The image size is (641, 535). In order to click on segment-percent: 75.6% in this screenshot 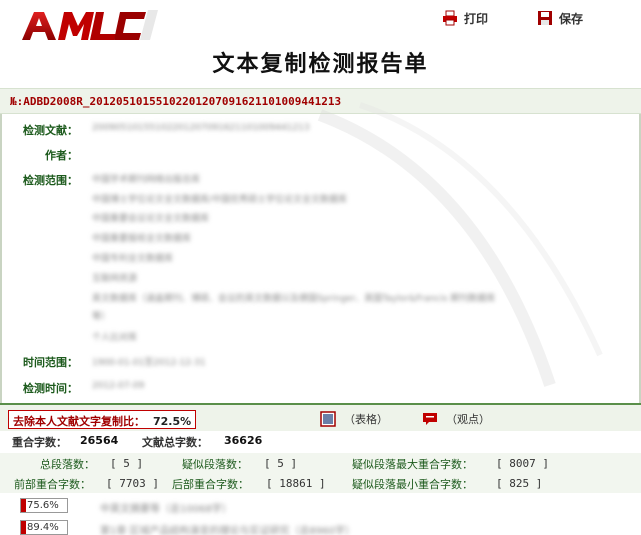, I will do `click(43, 505)`.